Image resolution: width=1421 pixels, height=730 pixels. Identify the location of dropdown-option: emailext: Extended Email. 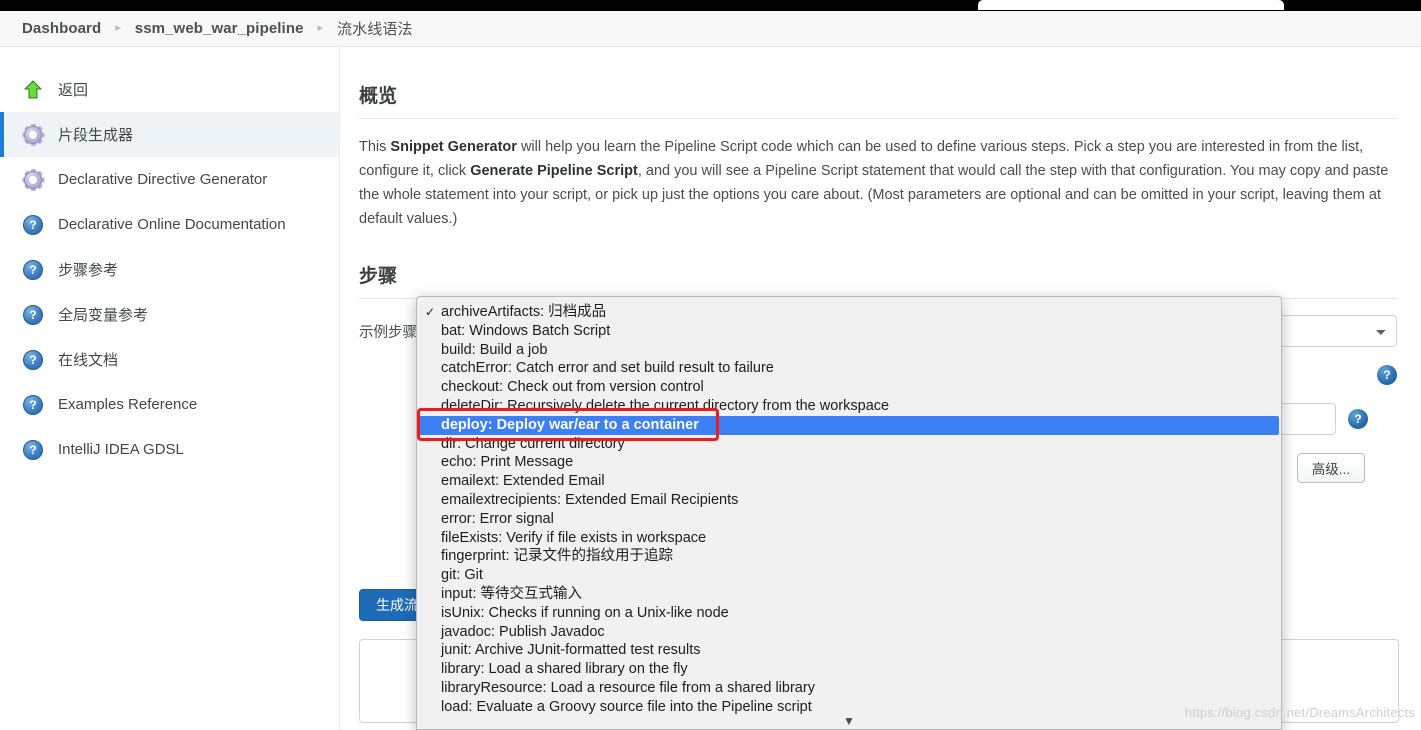
(849, 481).